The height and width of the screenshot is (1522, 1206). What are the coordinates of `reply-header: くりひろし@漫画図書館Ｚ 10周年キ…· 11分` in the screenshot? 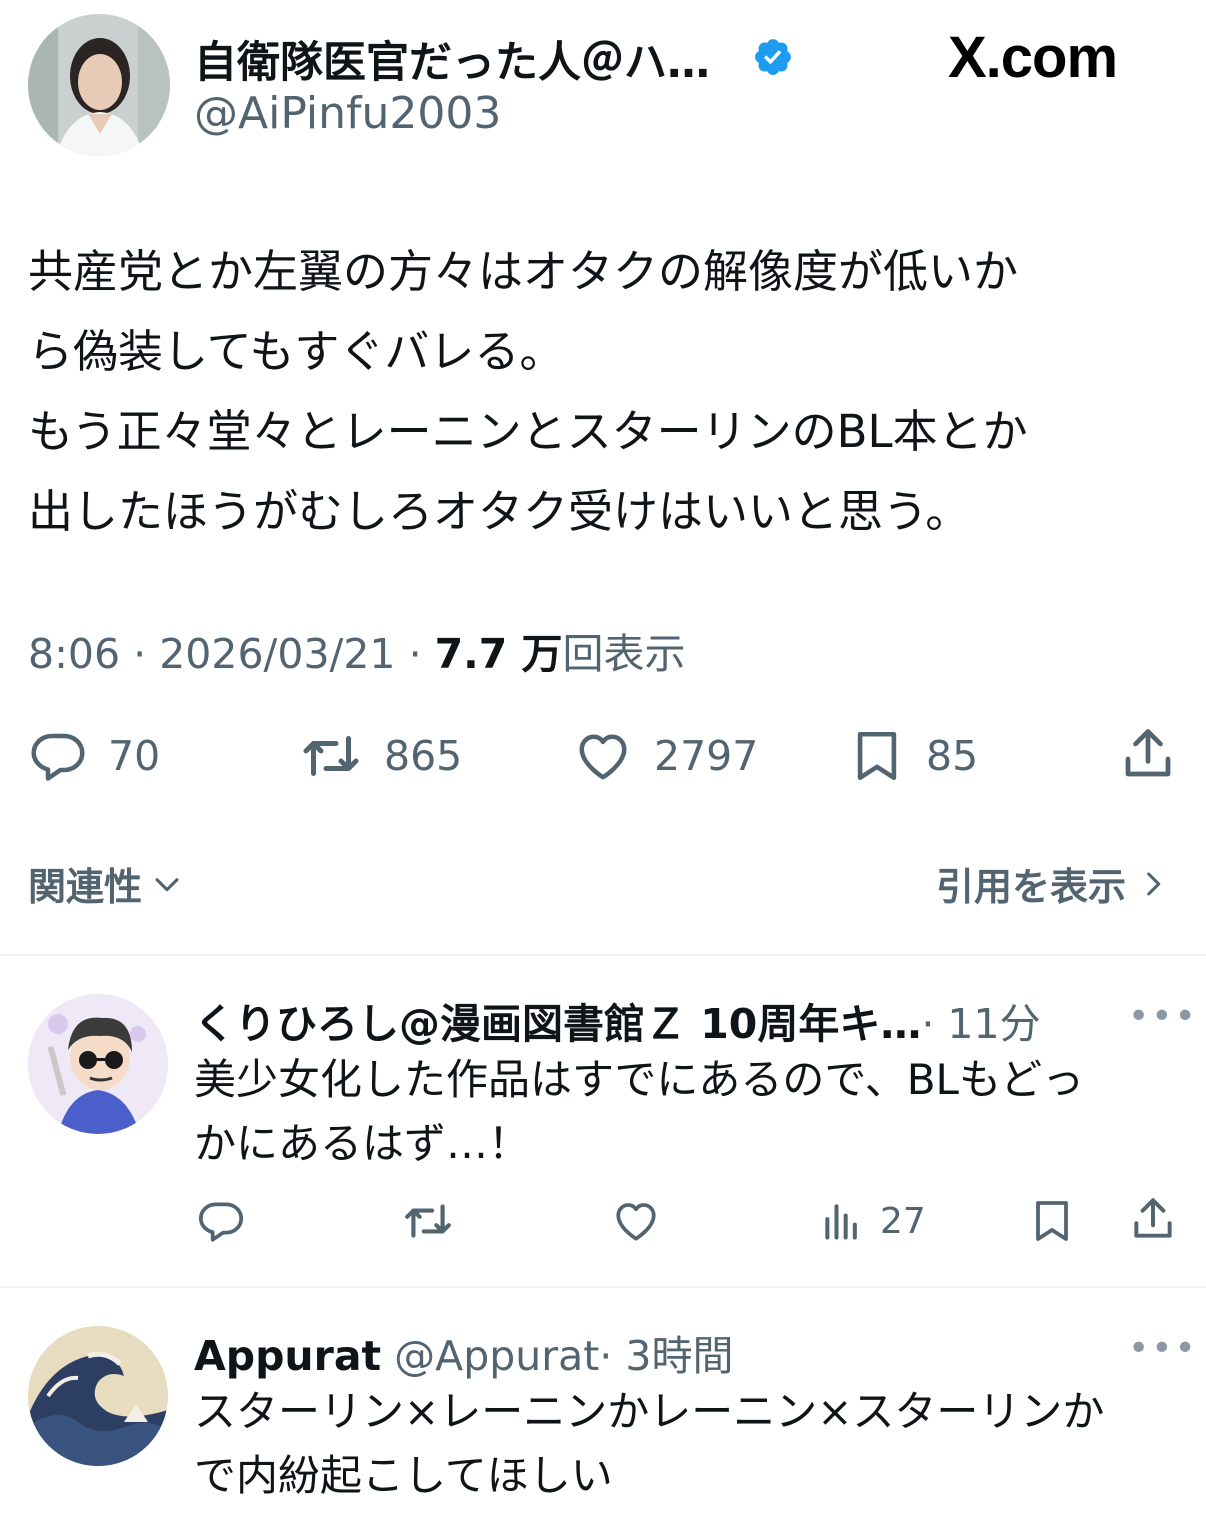 It's located at (617, 1020).